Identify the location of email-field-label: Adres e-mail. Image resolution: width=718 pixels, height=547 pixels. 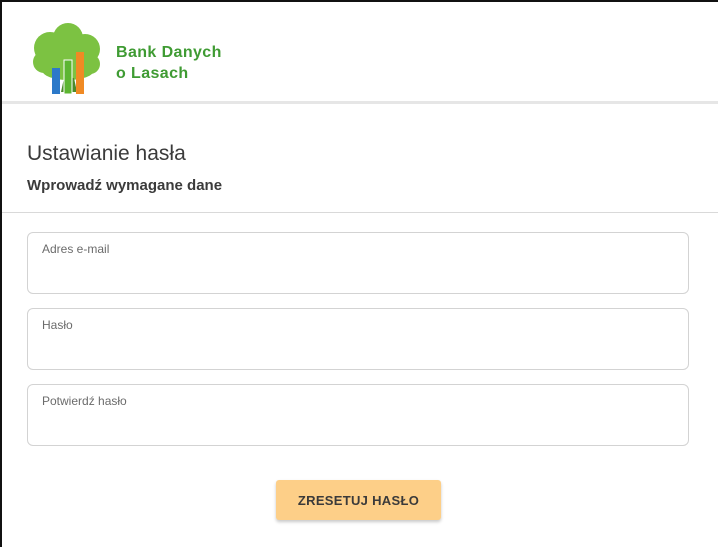
(76, 249).